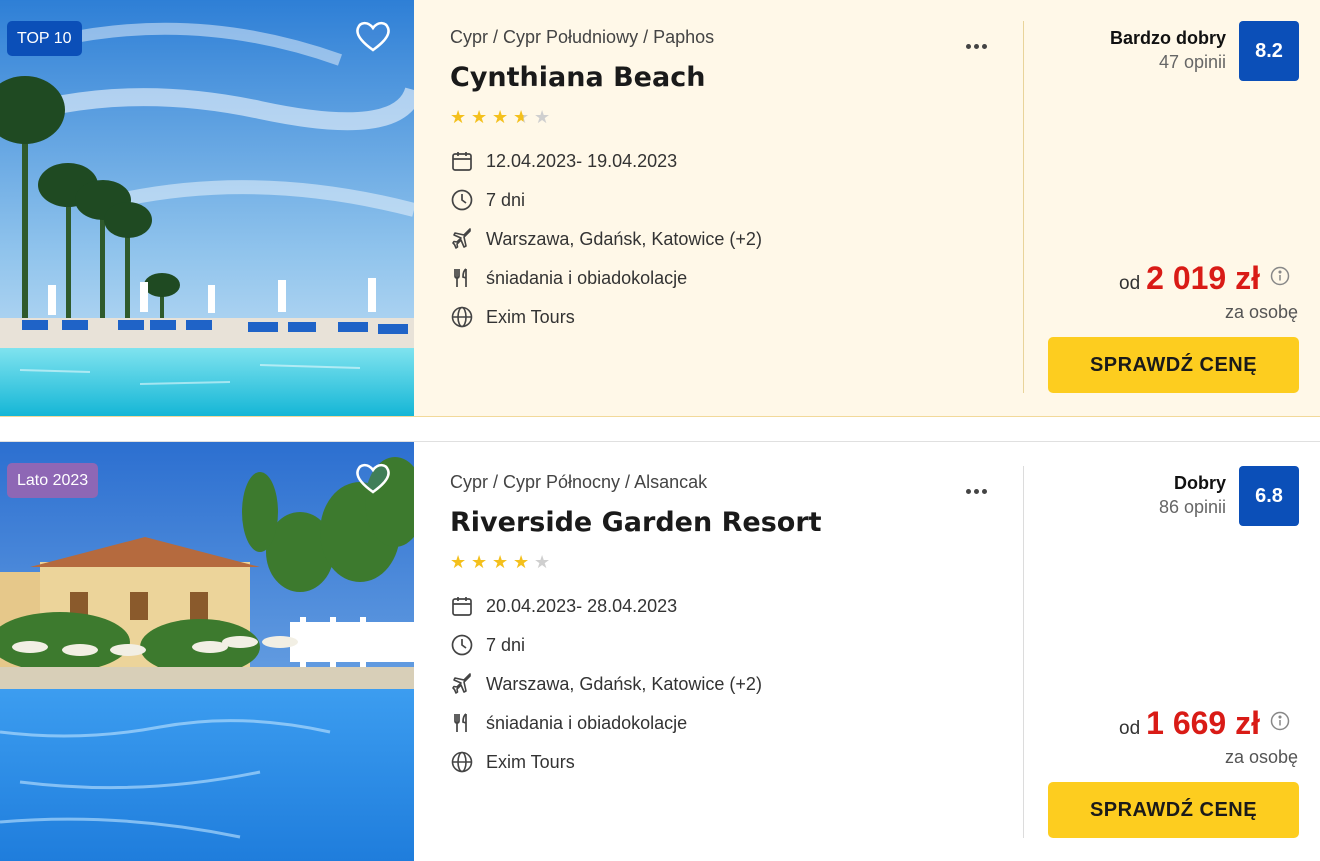  What do you see at coordinates (1192, 507) in the screenshot?
I see `reviews-count: 86 opinii` at bounding box center [1192, 507].